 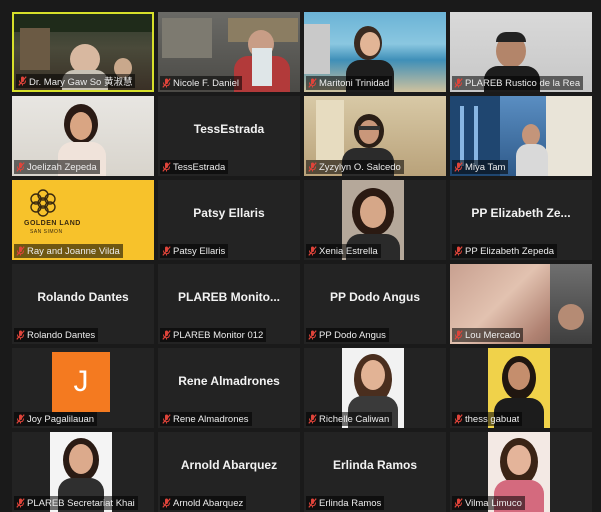 I want to click on participant-name-label: thess gabuat, so click(x=487, y=419).